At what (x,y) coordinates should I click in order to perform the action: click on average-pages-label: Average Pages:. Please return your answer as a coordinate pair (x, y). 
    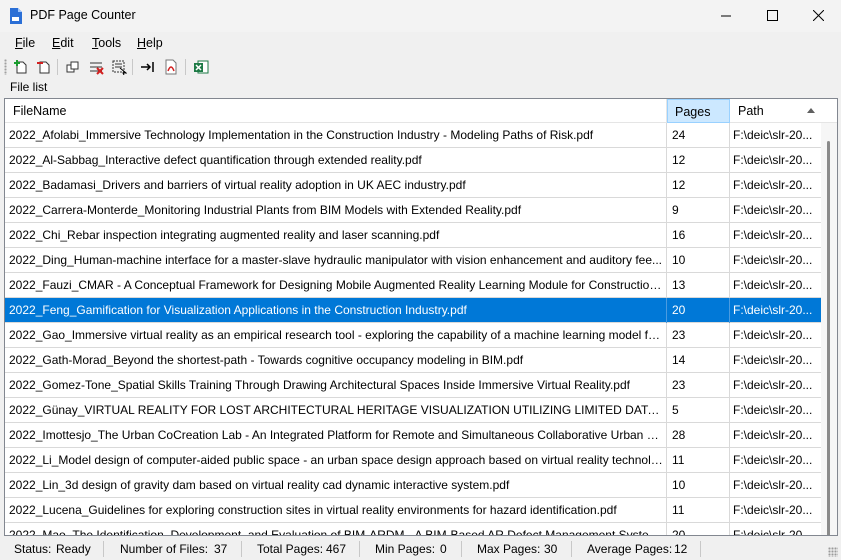
    Looking at the image, I should click on (630, 549).